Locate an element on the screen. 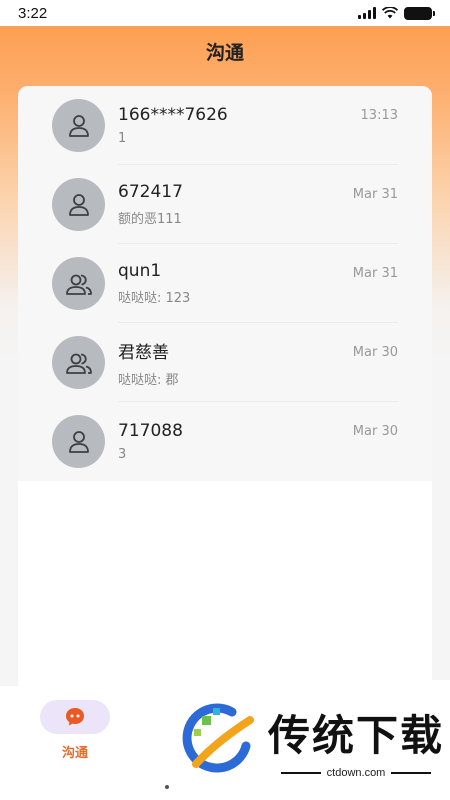 The height and width of the screenshot is (800, 450). ctdown-logo-icon is located at coordinates (218, 738).